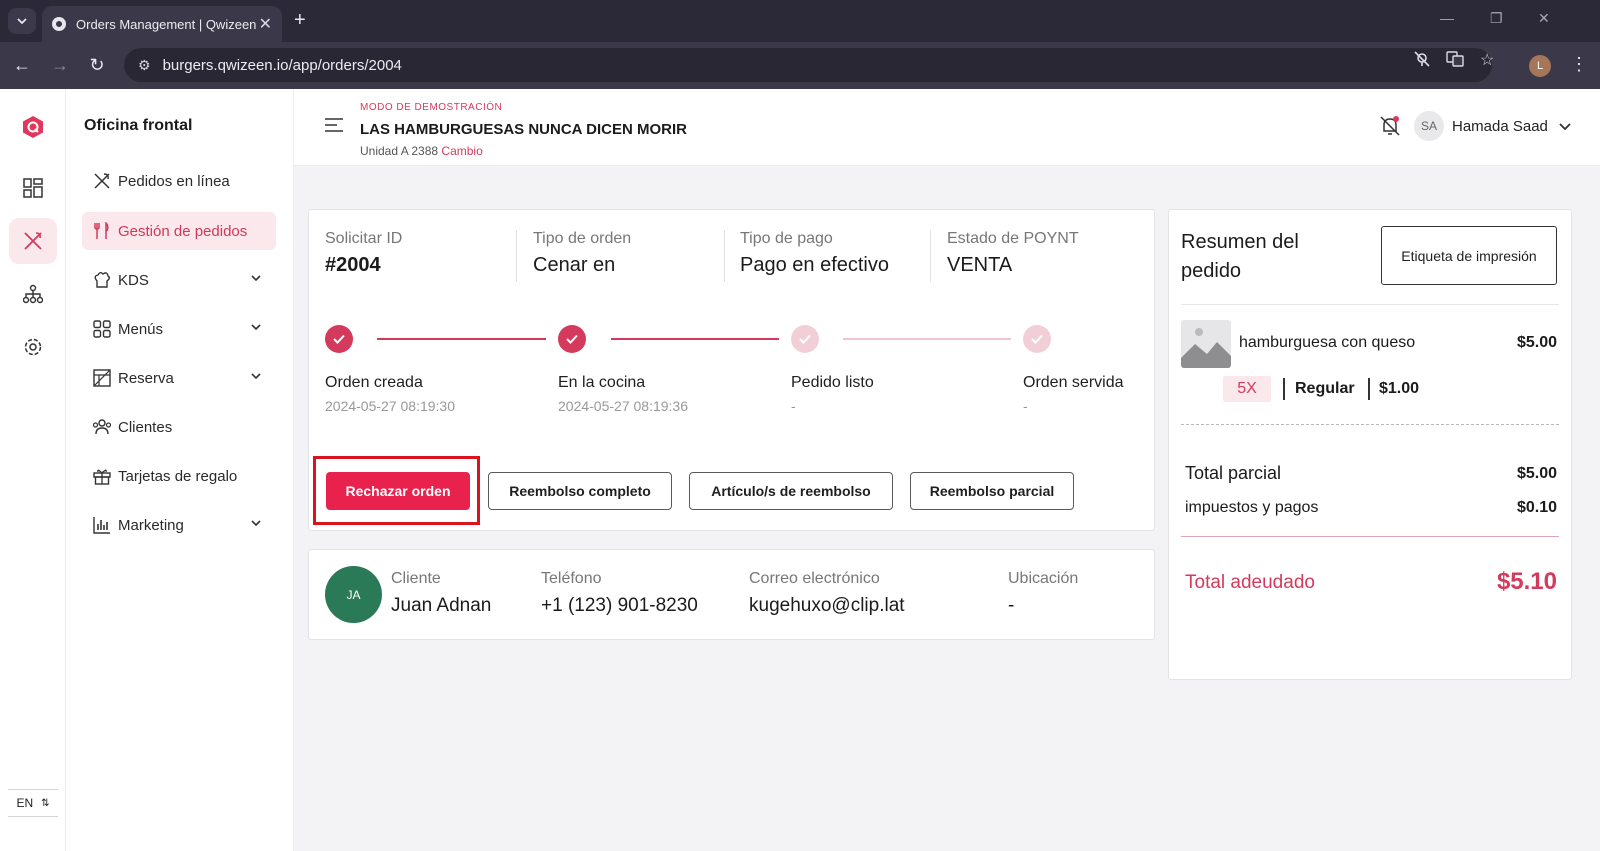 The image size is (1600, 851). I want to click on sidebar-item-reservation: Reserva, so click(179, 378).